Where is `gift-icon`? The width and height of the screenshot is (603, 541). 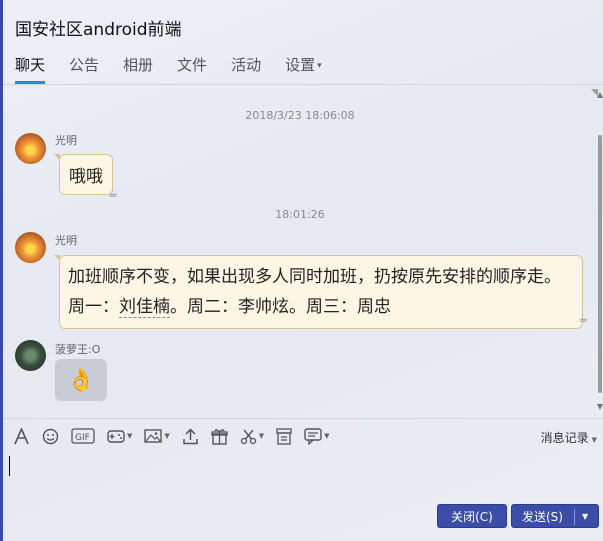 gift-icon is located at coordinates (219, 436).